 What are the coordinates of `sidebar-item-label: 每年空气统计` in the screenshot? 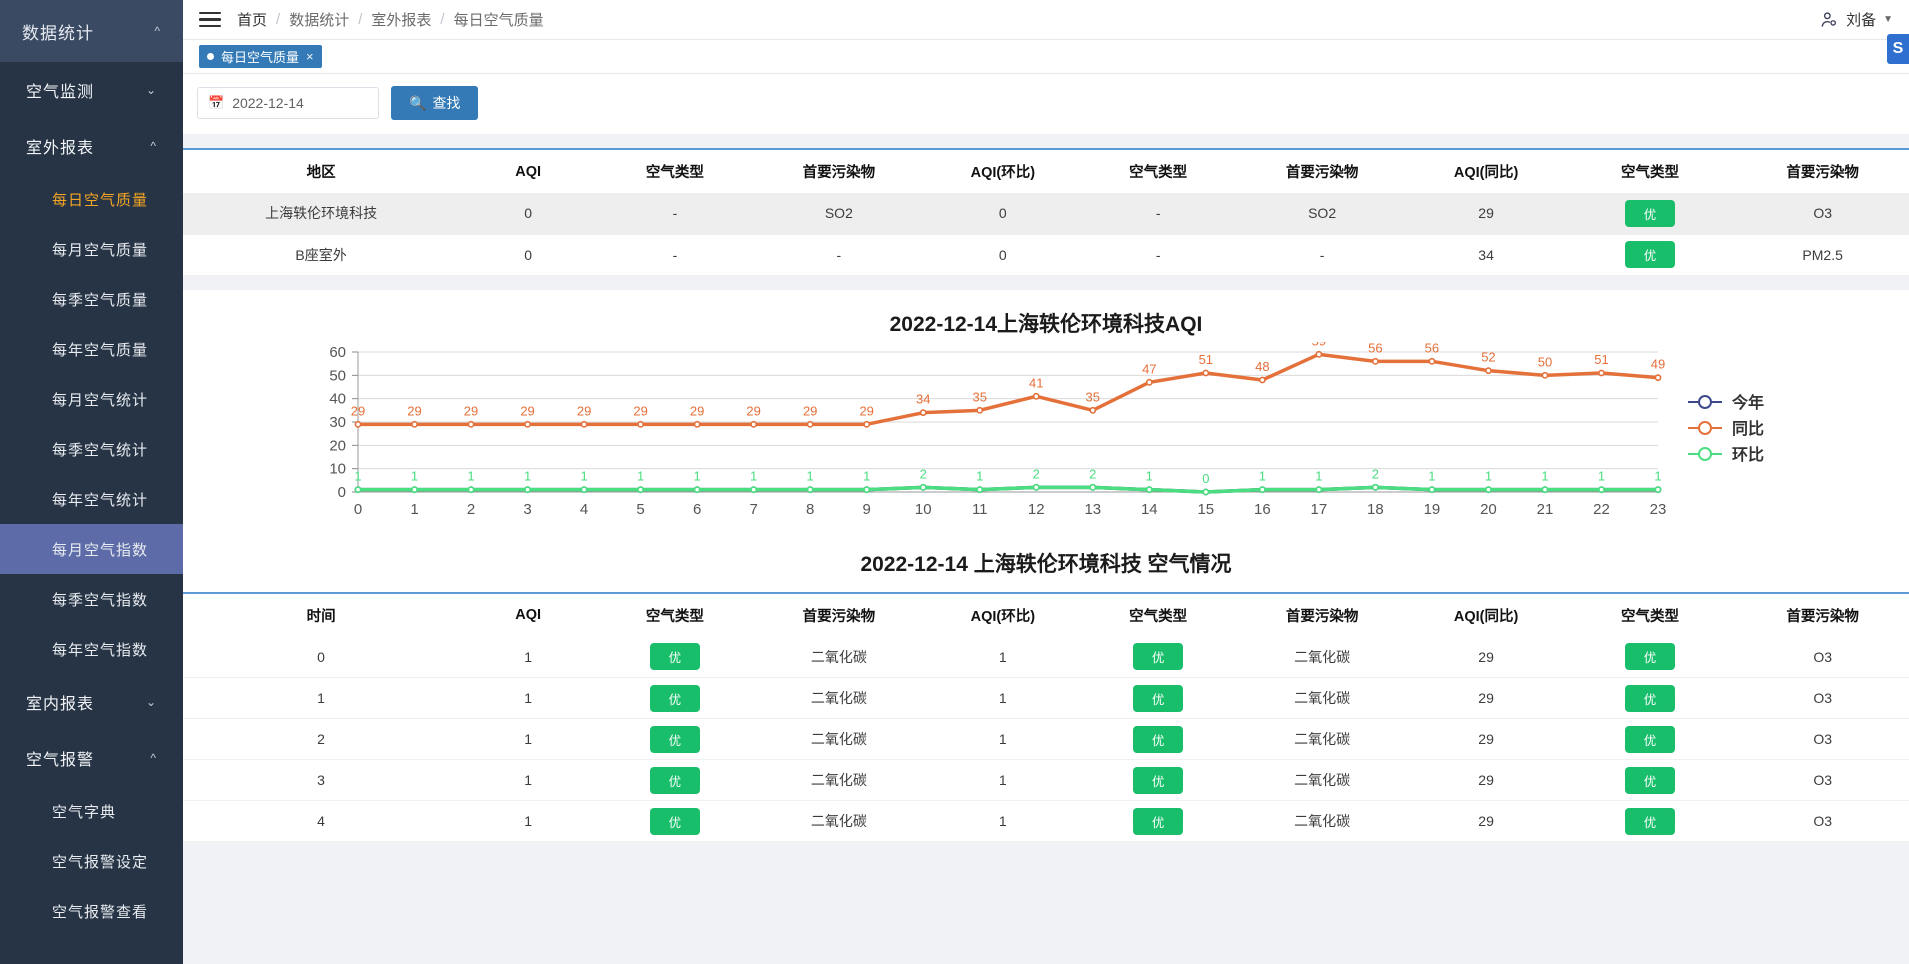 It's located at (100, 500).